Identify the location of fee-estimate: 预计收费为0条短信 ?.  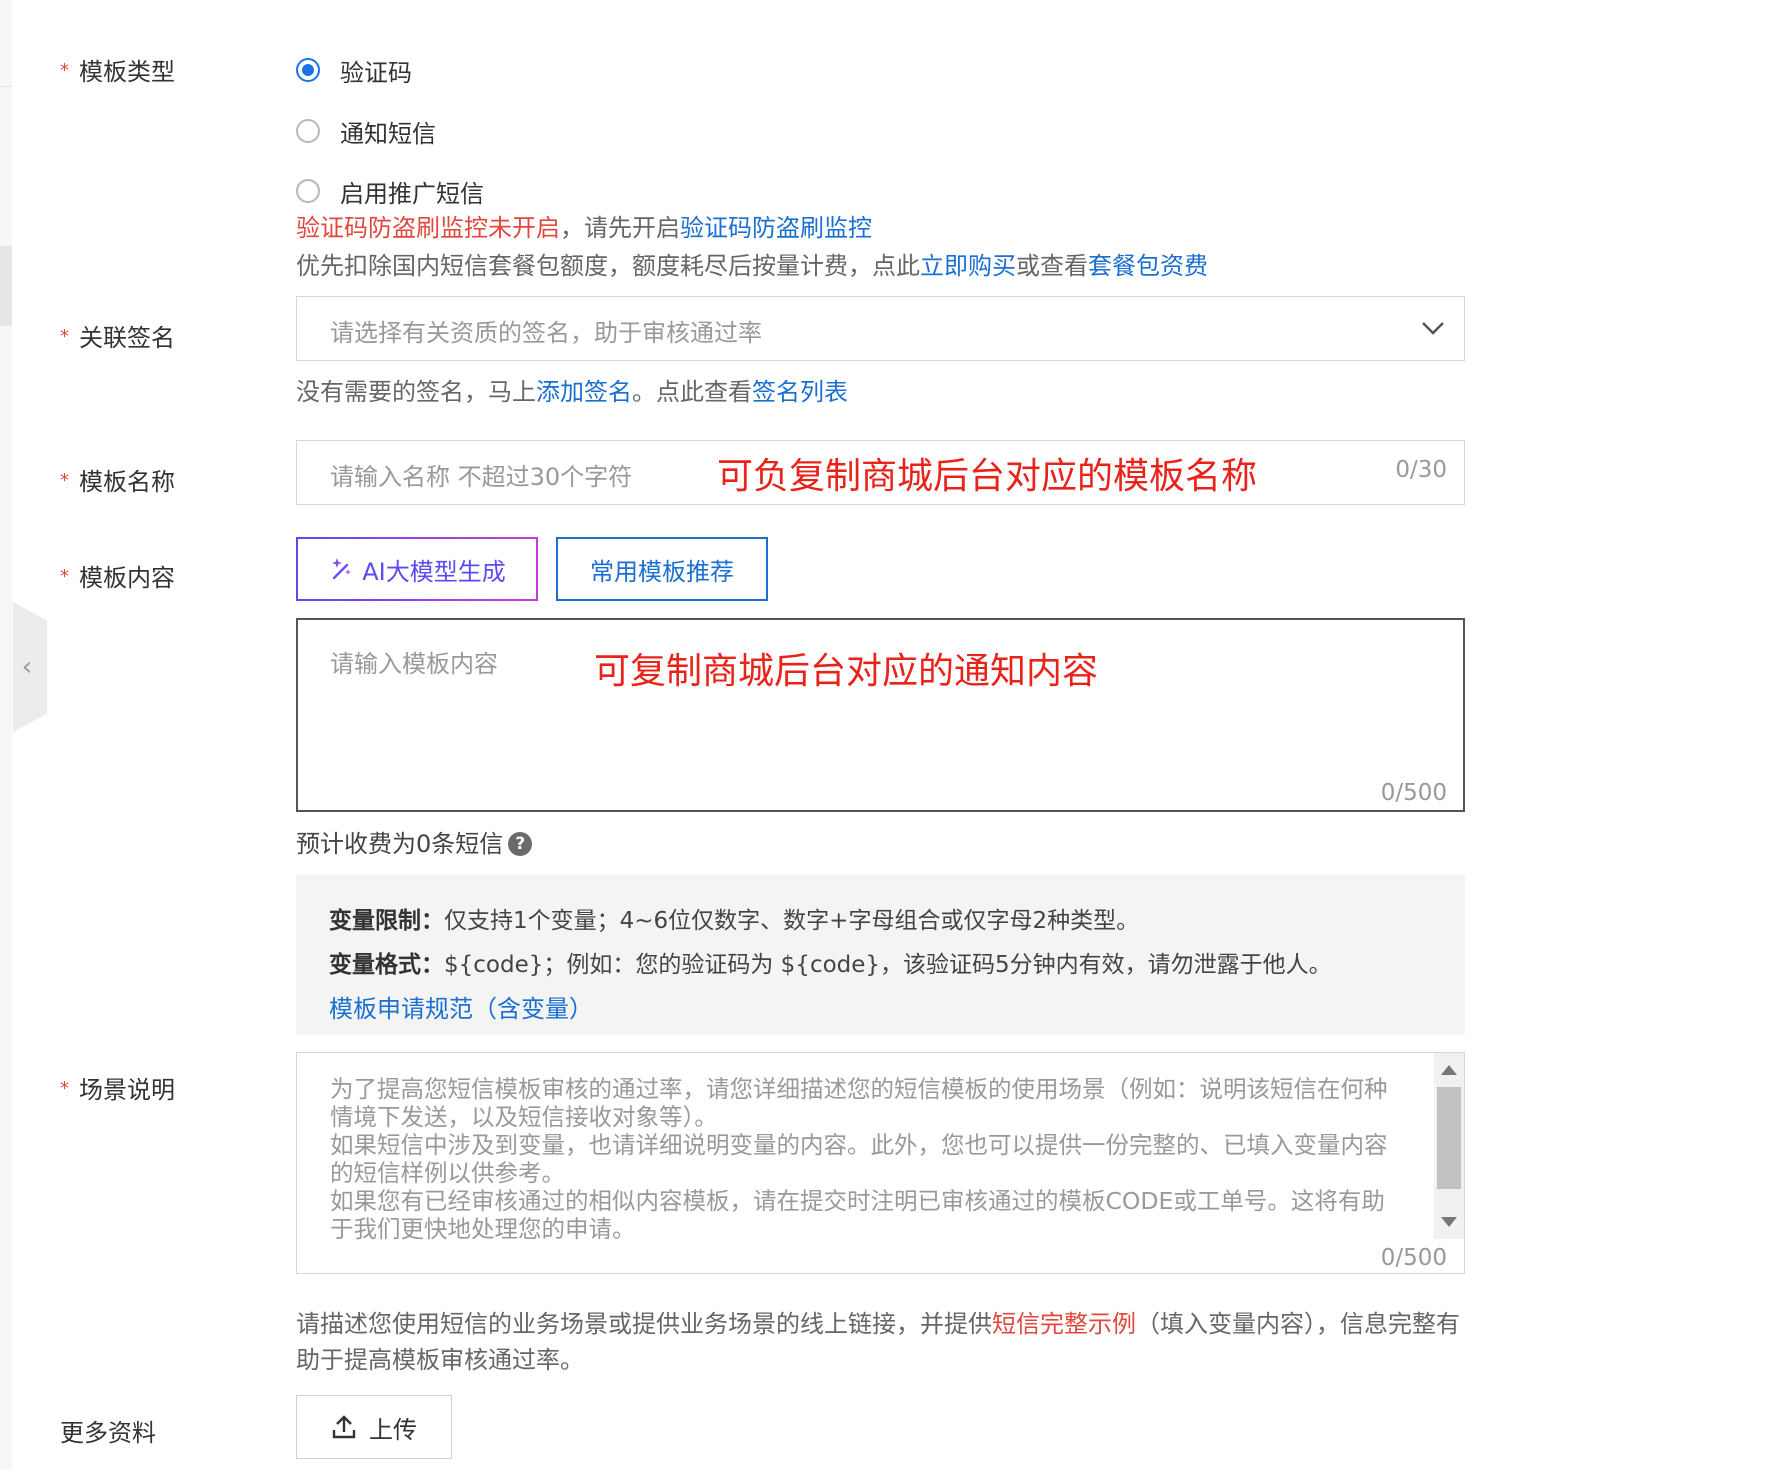
(414, 844).